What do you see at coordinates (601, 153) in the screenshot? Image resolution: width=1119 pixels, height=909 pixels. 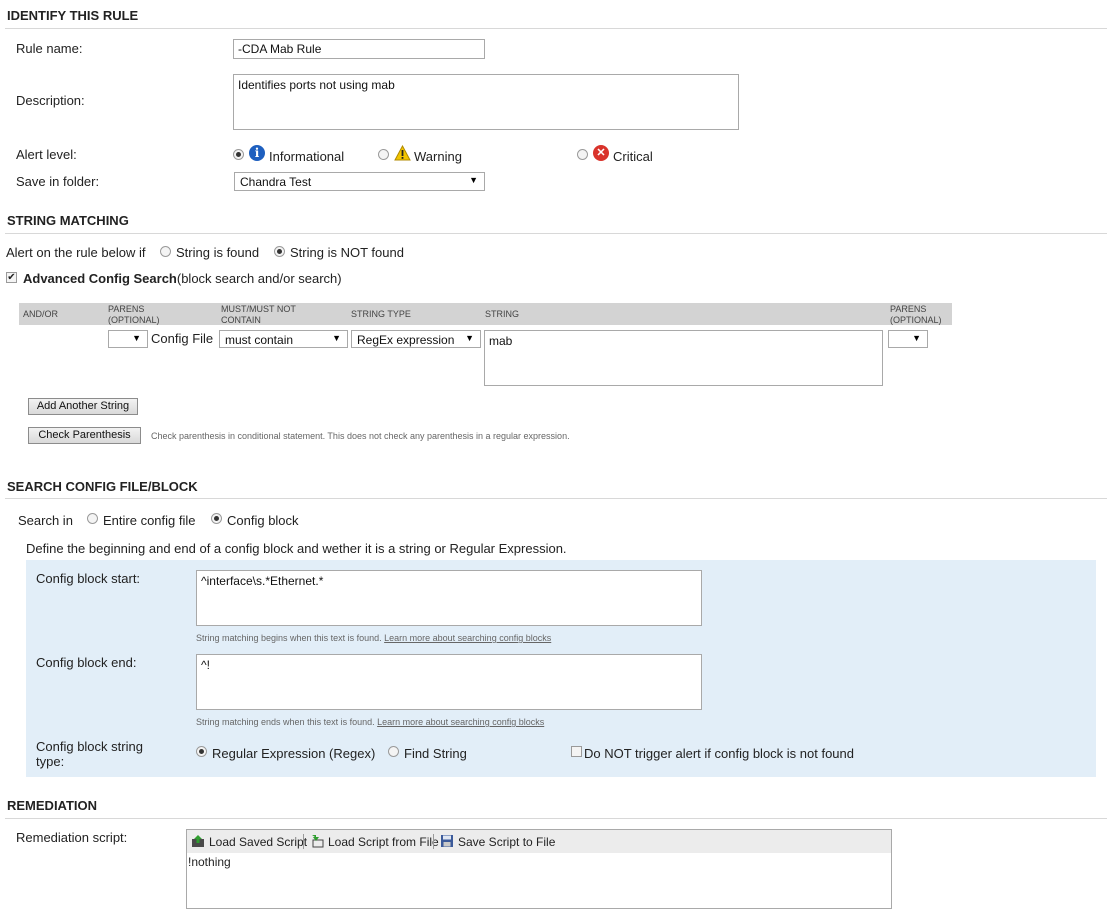 I see `critical-icon: ✕` at bounding box center [601, 153].